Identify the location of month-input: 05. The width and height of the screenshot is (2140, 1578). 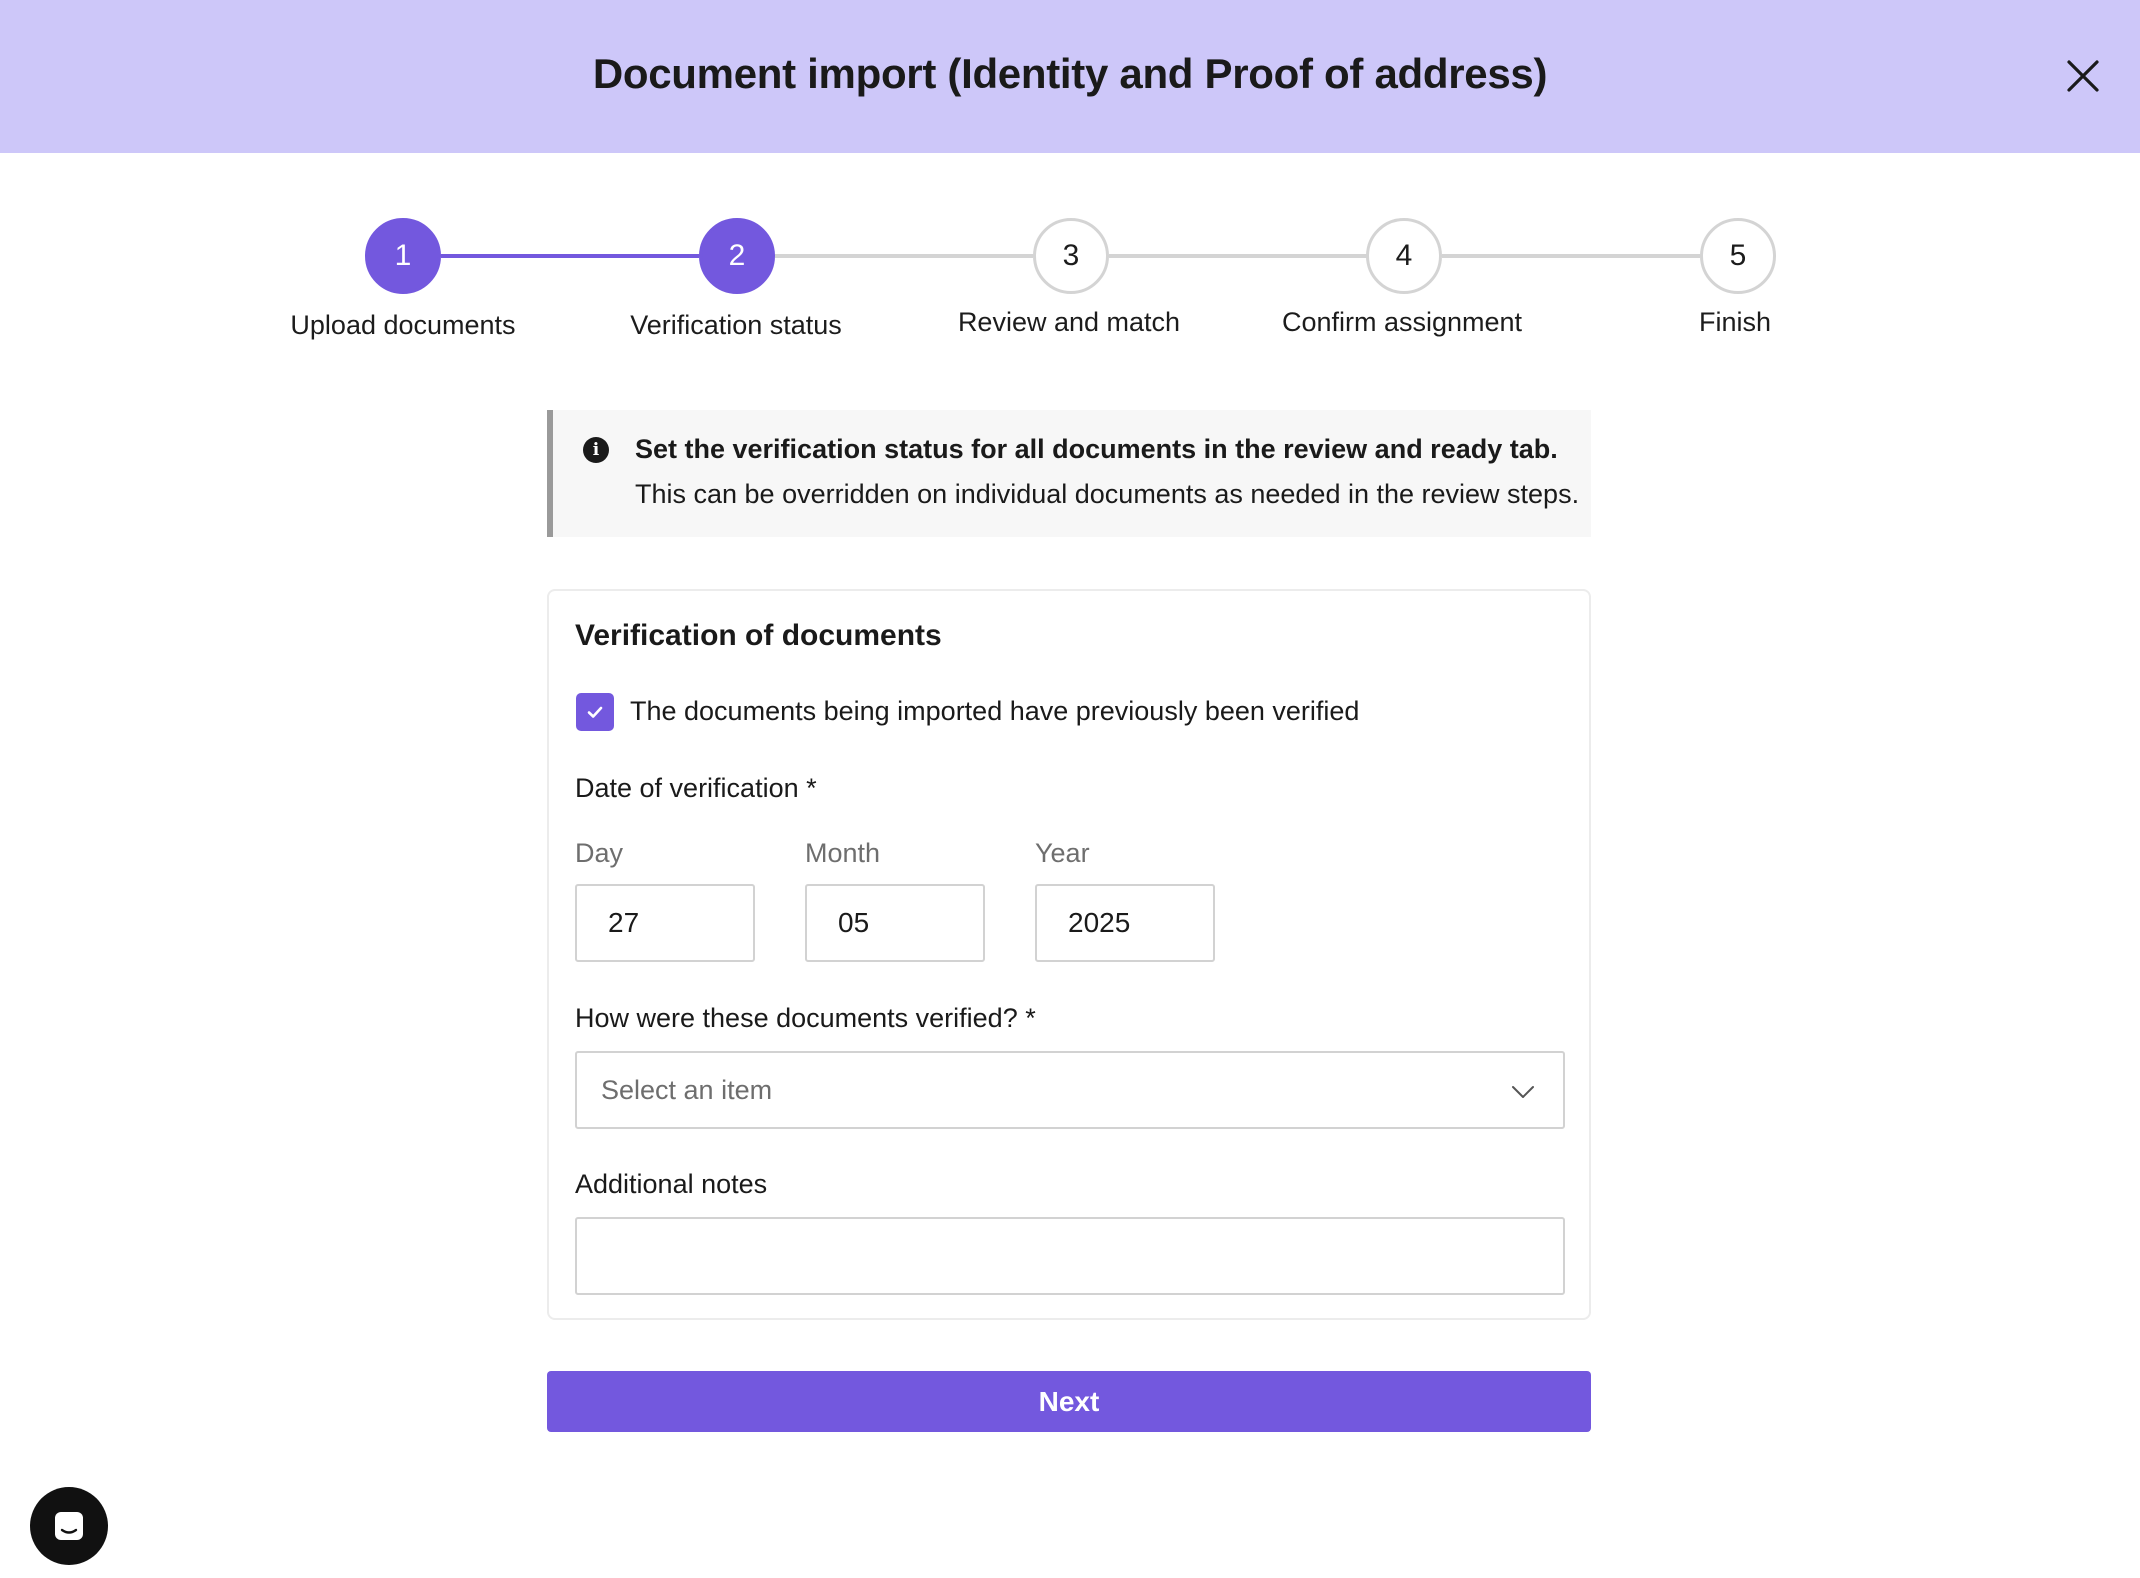
(895, 923).